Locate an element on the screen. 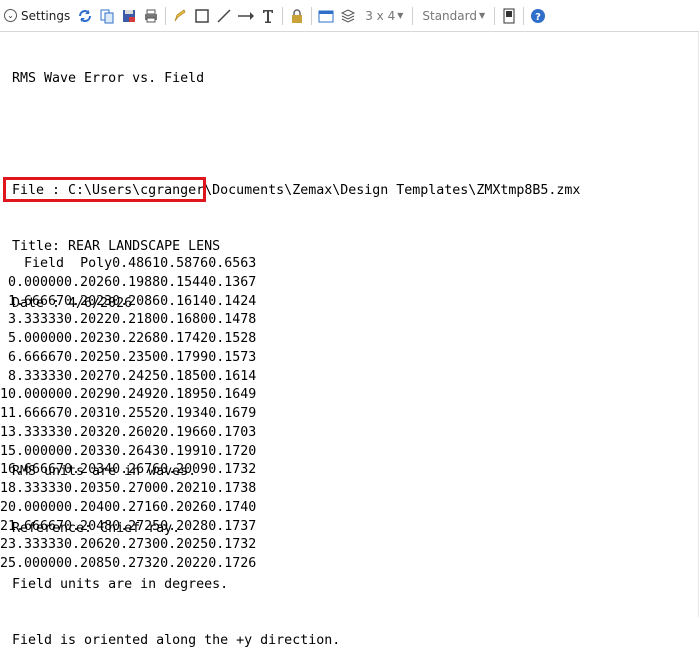 The height and width of the screenshot is (670, 699). table-cell: 18.33333 is located at coordinates (32, 488).